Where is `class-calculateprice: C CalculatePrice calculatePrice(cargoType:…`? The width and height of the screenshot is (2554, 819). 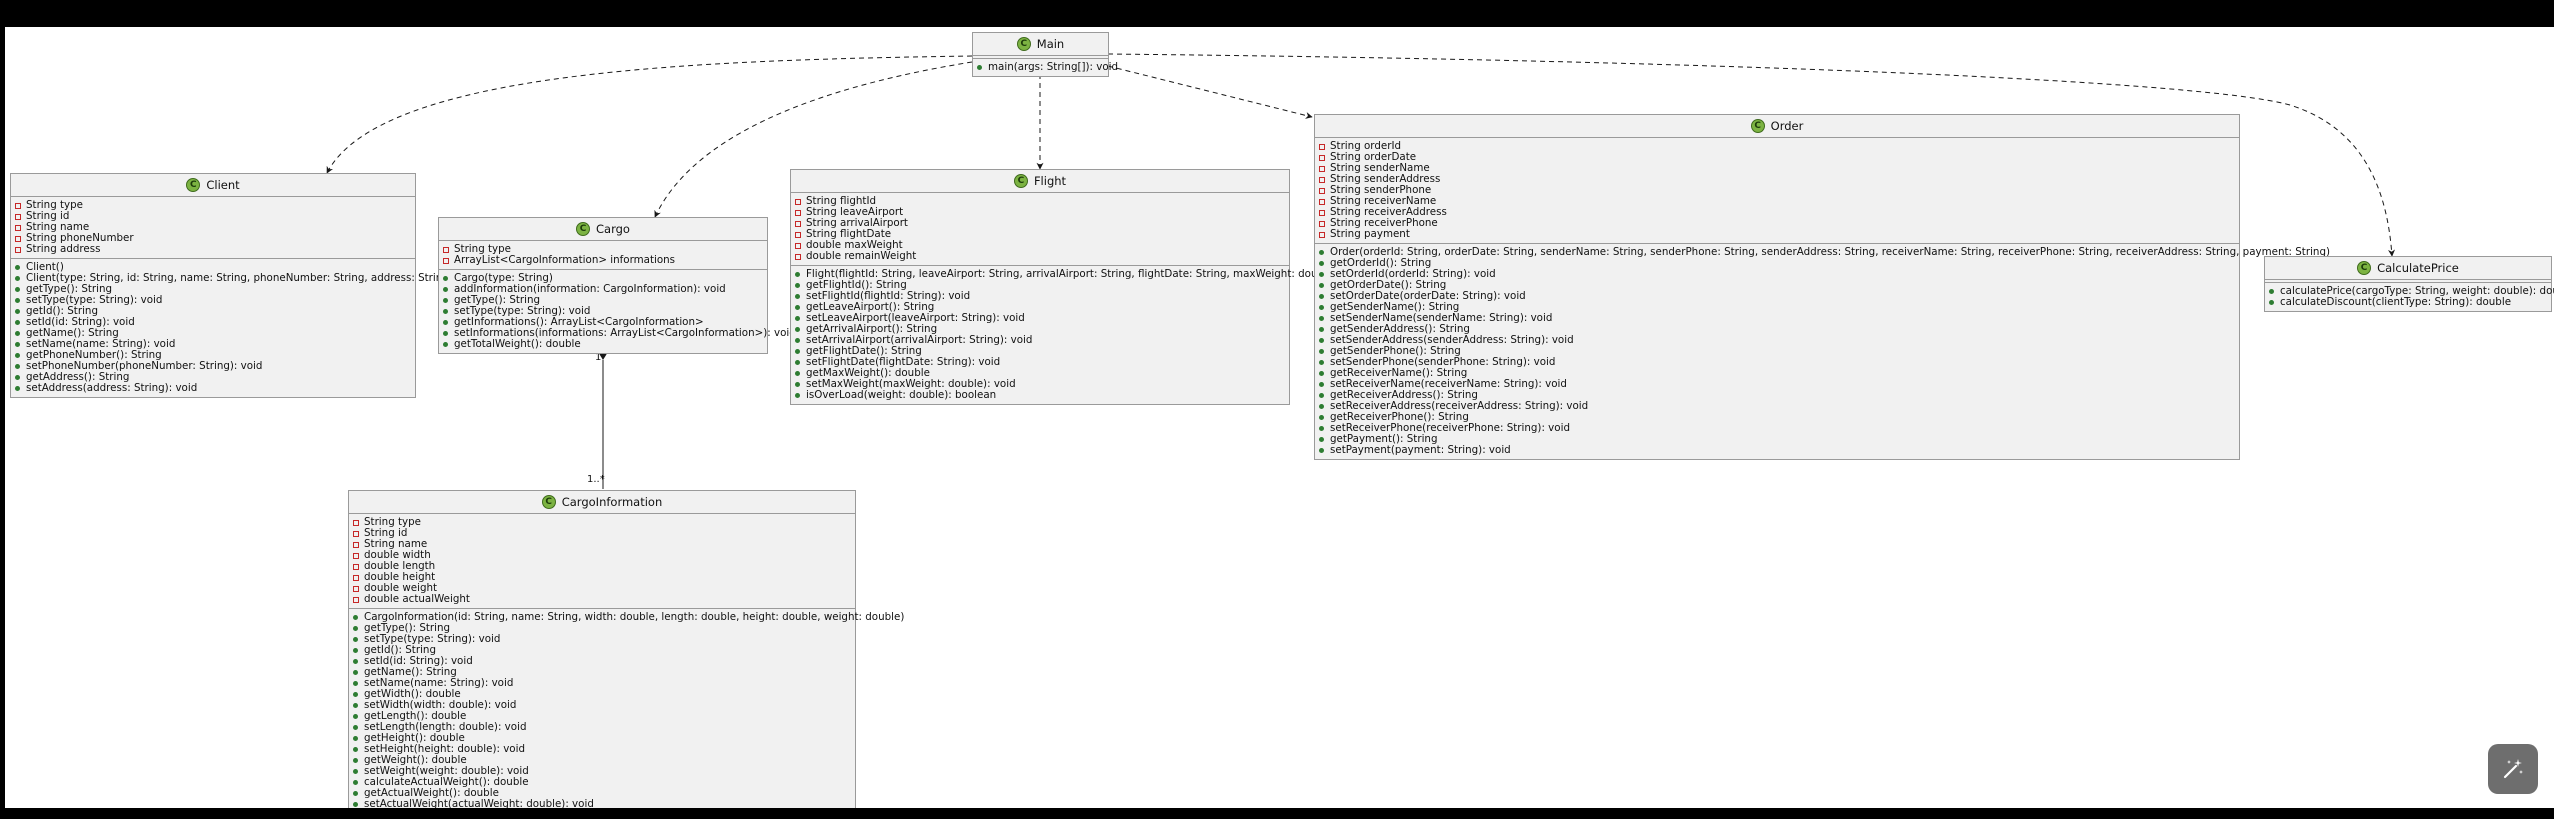
class-calculateprice: C CalculatePrice calculatePrice(cargoType:… is located at coordinates (2409, 284).